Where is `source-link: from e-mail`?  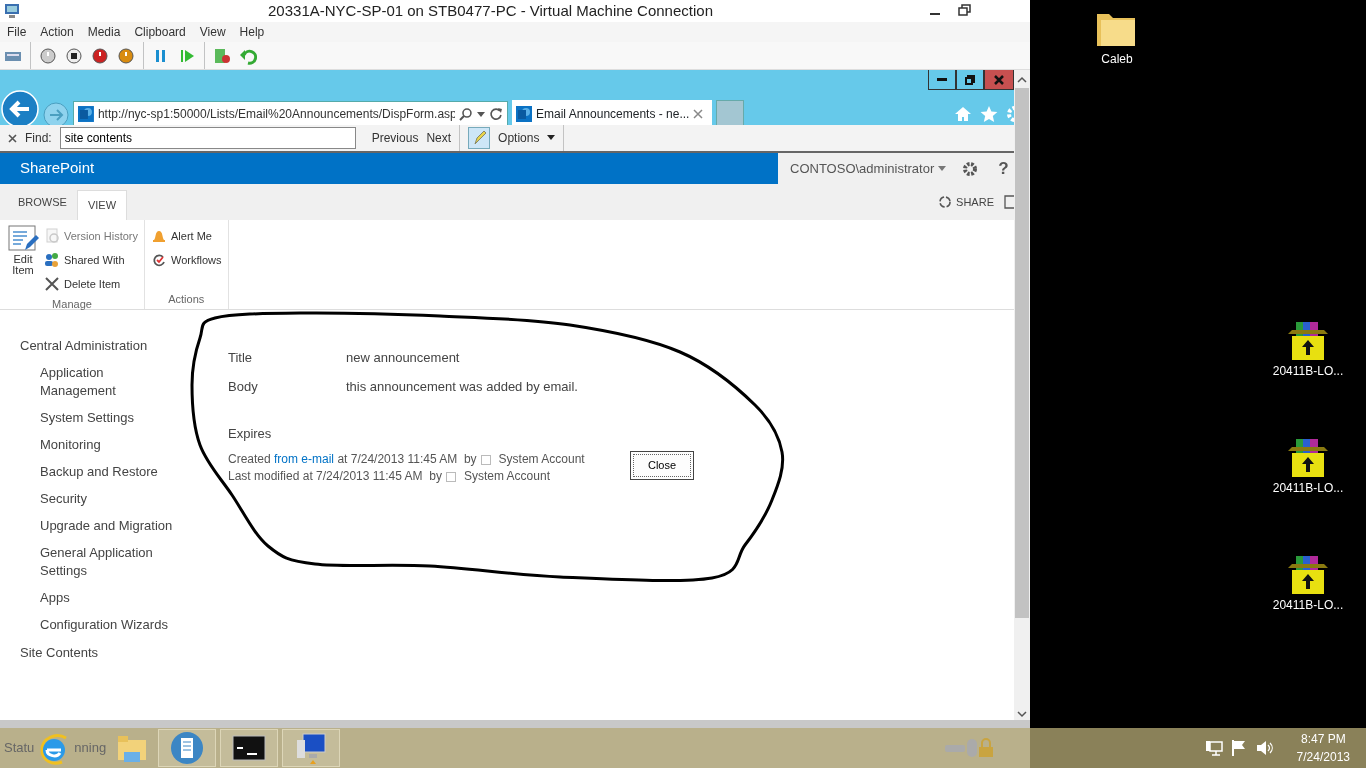
source-link: from e-mail is located at coordinates (304, 459).